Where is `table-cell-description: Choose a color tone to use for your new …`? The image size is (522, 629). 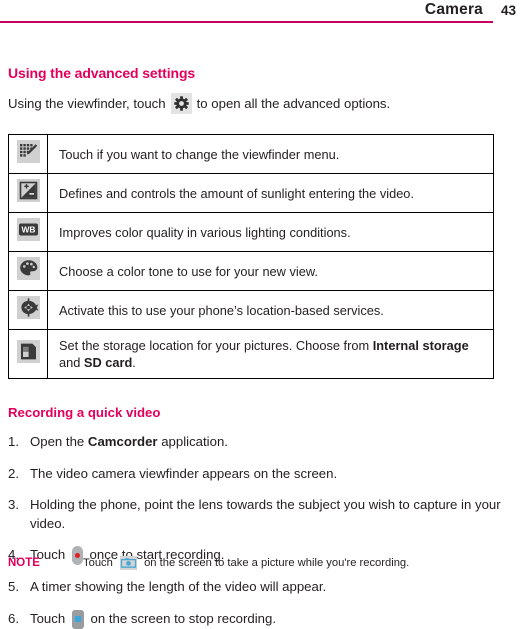 table-cell-description: Choose a color tone to use for your new … is located at coordinates (270, 271).